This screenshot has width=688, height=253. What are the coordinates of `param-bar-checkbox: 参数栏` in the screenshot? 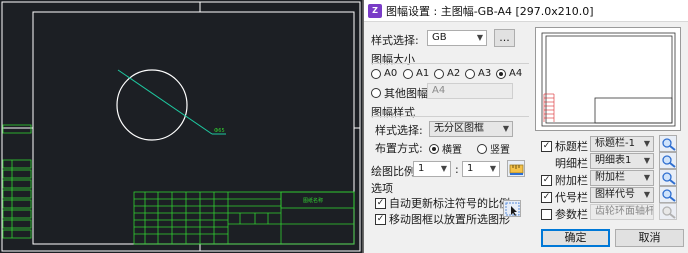 It's located at (564, 214).